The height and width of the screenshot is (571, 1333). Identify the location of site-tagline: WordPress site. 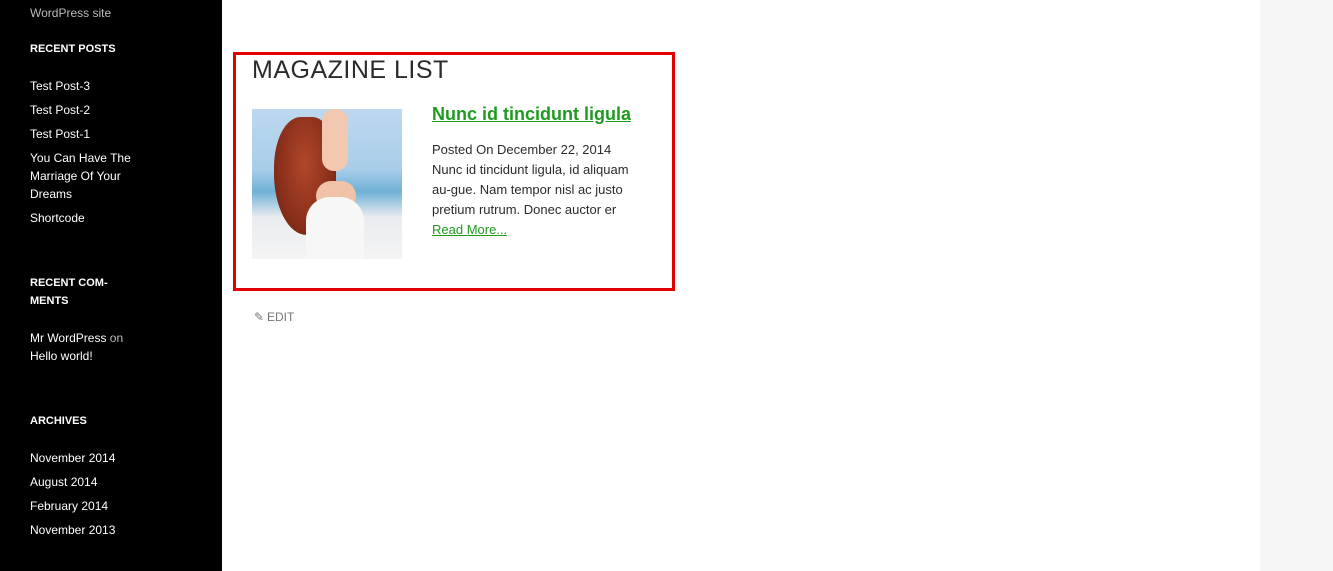
(71, 13).